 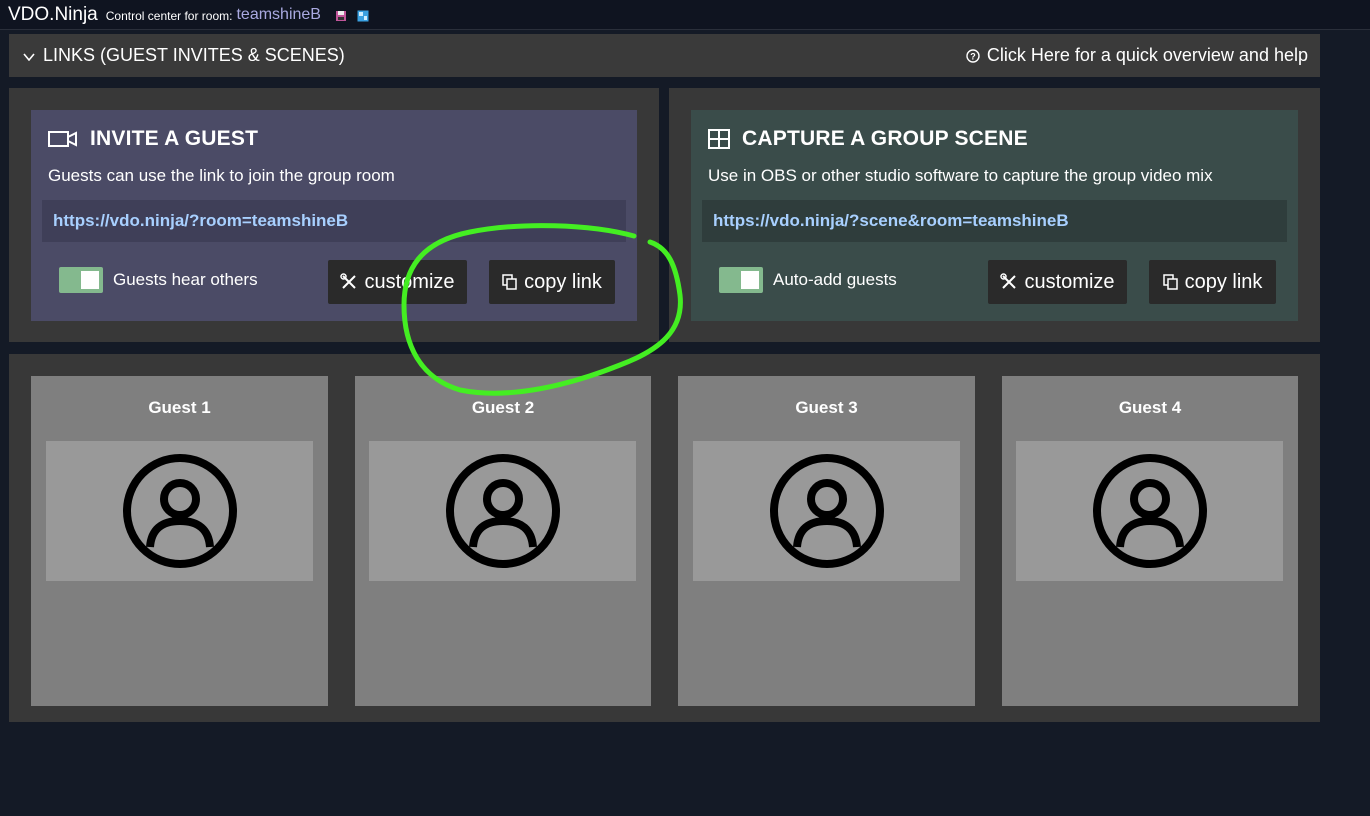 What do you see at coordinates (885, 138) in the screenshot?
I see `scene-title: CAPTURE A GROUP SCENE` at bounding box center [885, 138].